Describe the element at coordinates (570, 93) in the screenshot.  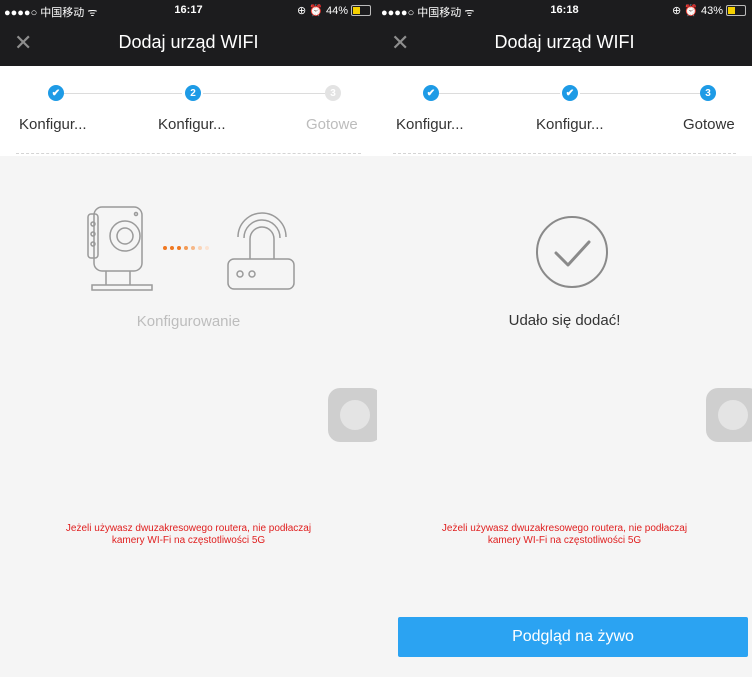
I see `step-2-check-icon: ✔` at that location.